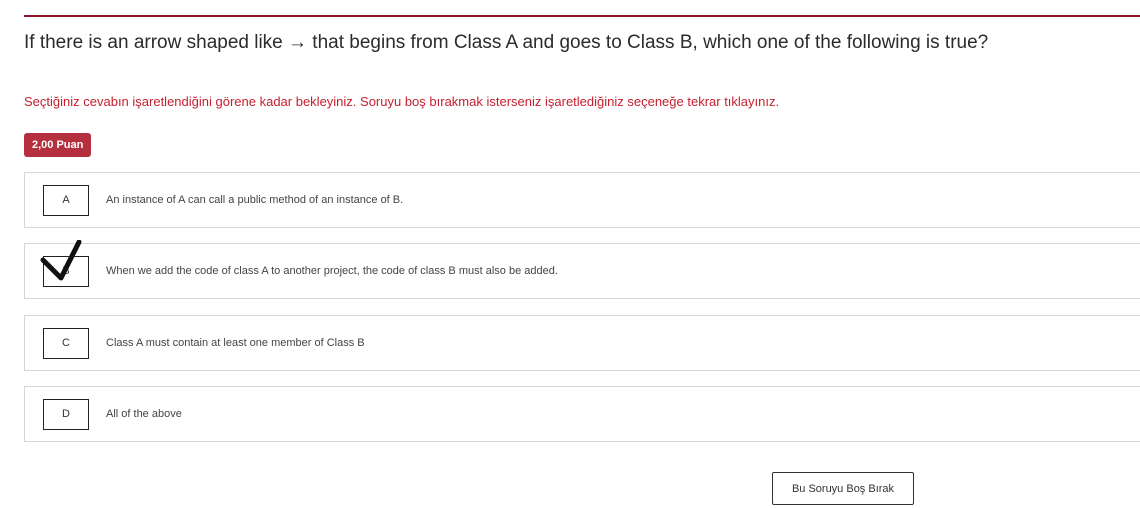 This screenshot has width=1140, height=508. Describe the element at coordinates (66, 200) in the screenshot. I see `option-letter-a: A` at that location.